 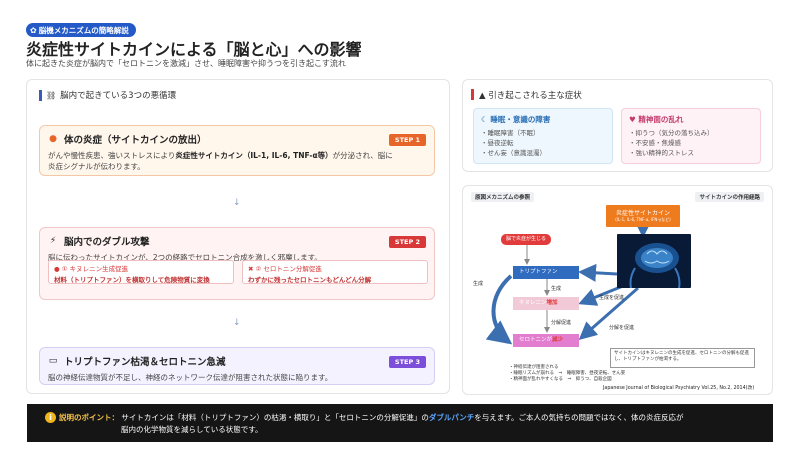 I want to click on mental-list: ・抑うつ（気分の落ち込み） ・不安感・焦燥感 ・強い精神的ストレス, so click(x=691, y=143).